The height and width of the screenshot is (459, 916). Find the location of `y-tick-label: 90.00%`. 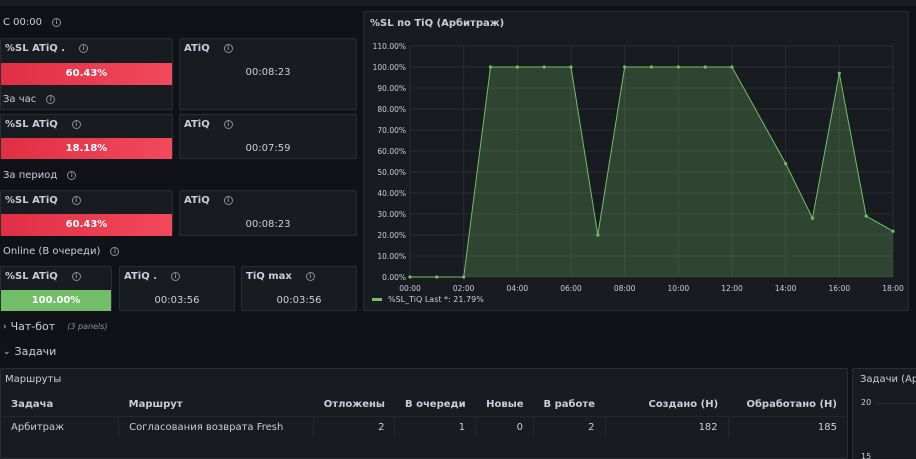

y-tick-label: 90.00% is located at coordinates (391, 88).